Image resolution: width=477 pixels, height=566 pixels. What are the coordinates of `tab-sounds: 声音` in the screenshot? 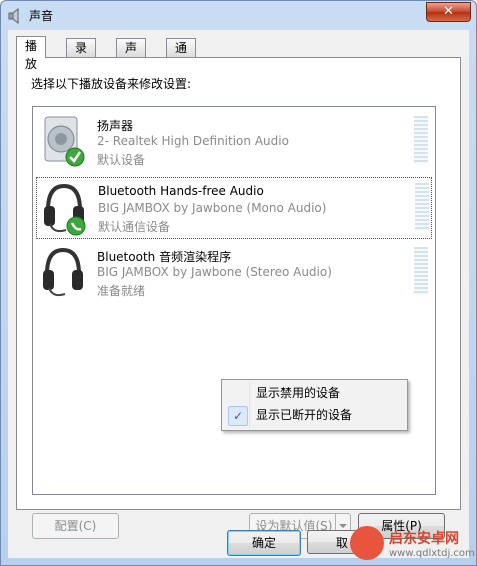 It's located at (131, 55).